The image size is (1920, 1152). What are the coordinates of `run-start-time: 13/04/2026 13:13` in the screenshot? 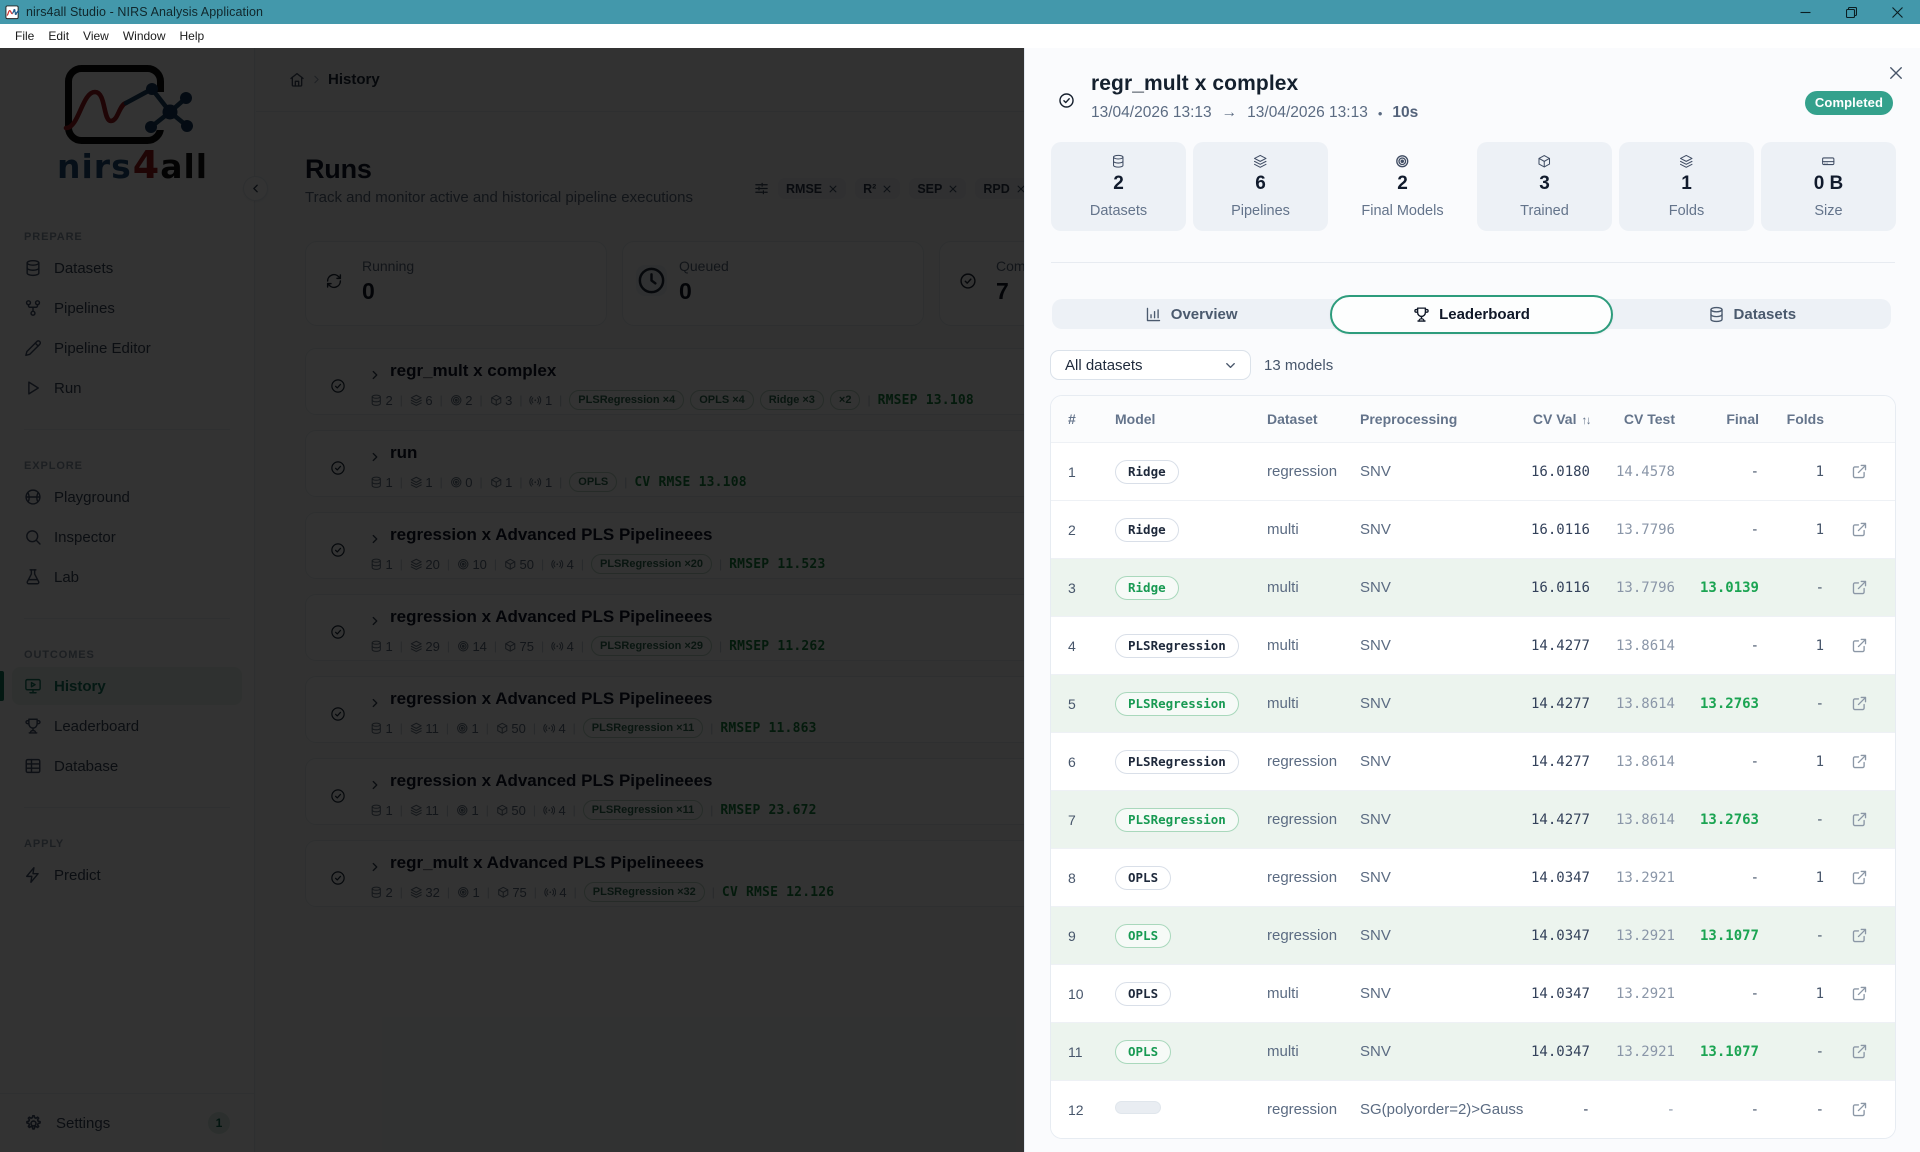 It's located at (1151, 112).